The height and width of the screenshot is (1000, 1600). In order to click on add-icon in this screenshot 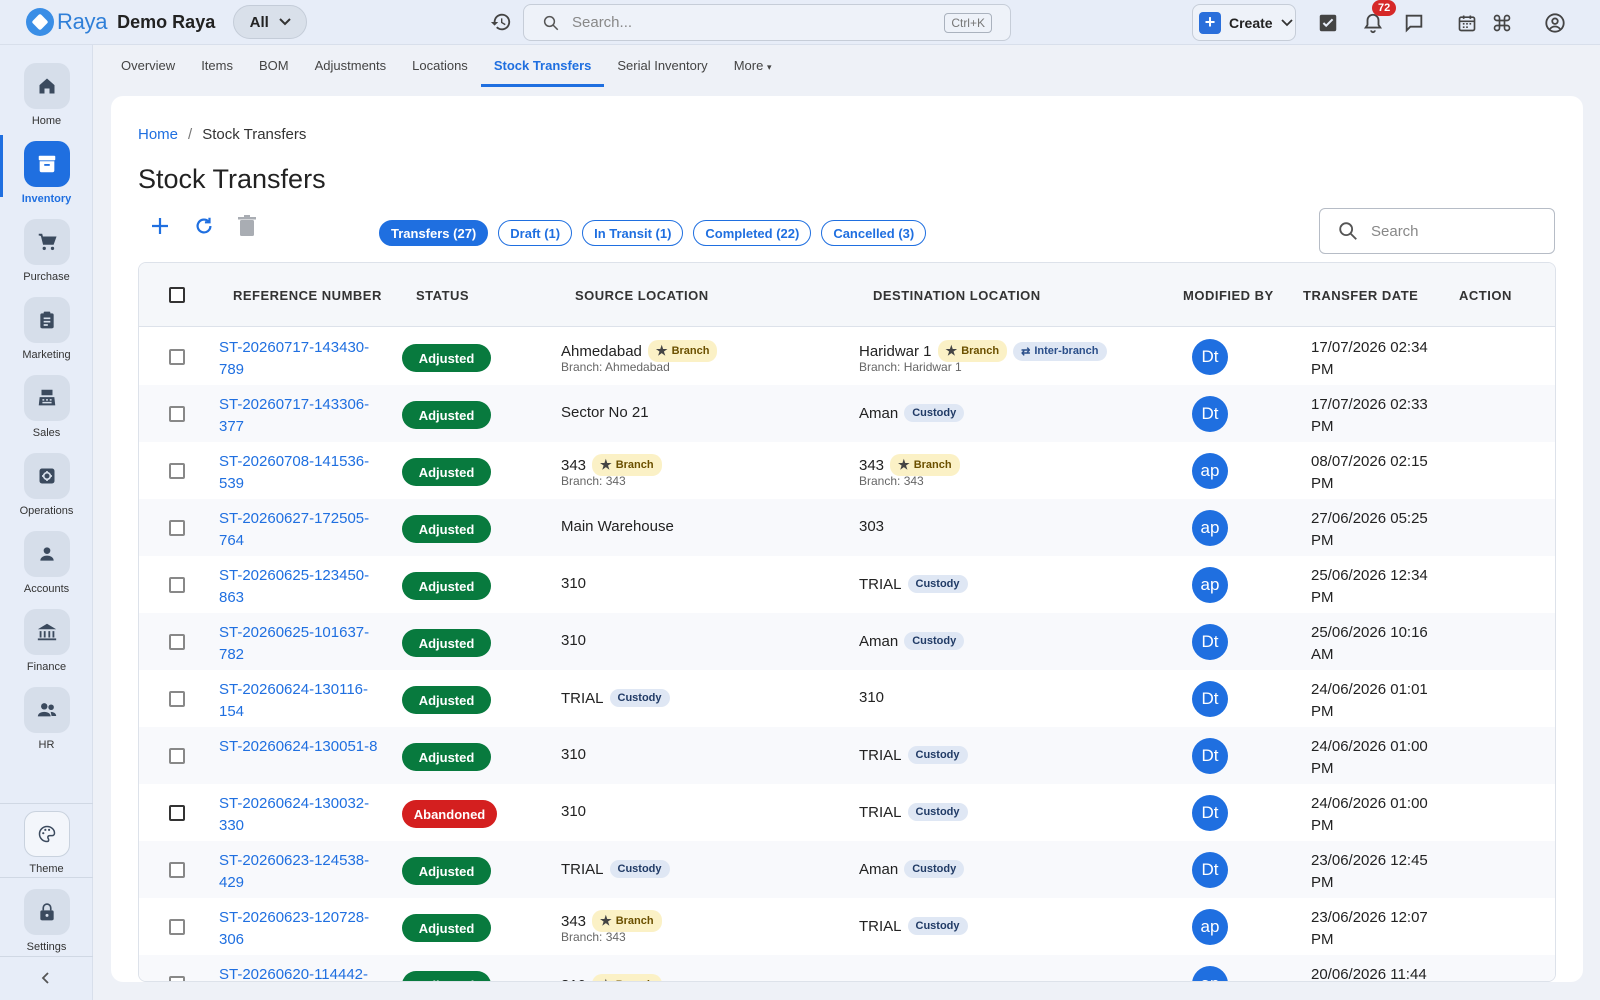, I will do `click(160, 226)`.